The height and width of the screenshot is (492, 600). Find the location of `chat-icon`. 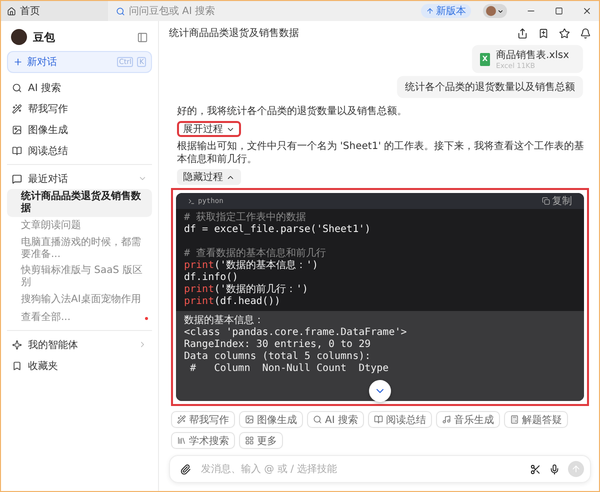

chat-icon is located at coordinates (17, 179).